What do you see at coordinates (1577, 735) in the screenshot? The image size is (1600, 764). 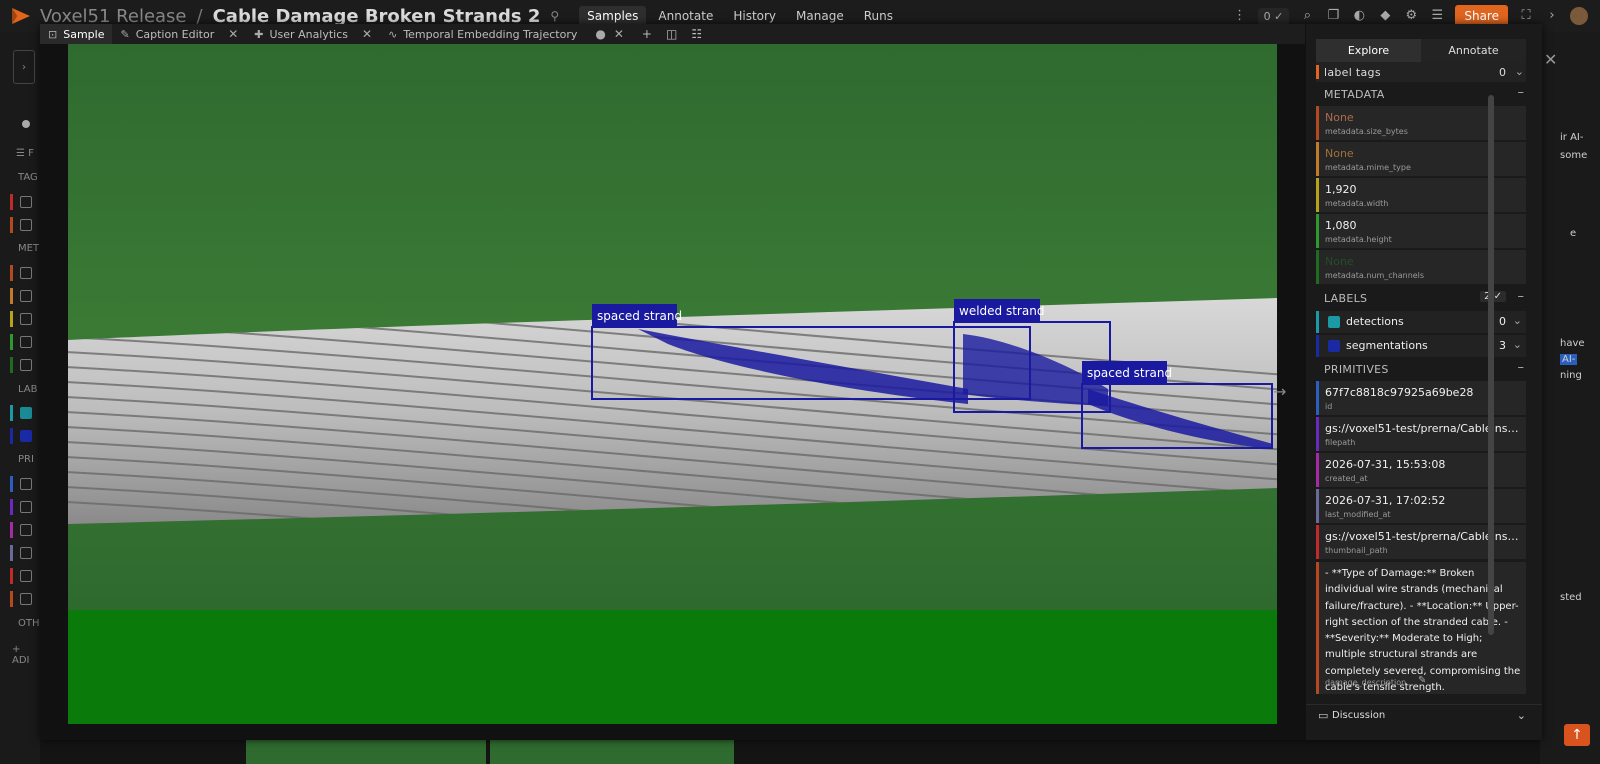 I see `help-button: ↑` at bounding box center [1577, 735].